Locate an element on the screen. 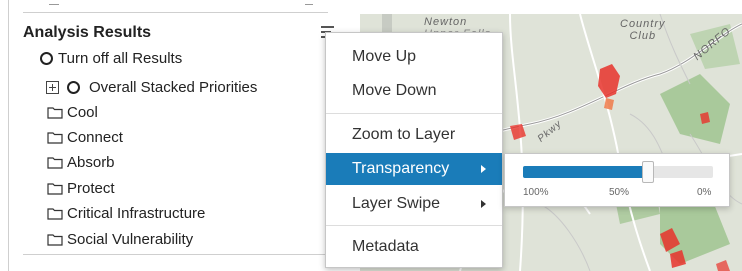  tree-item-protect: Protect is located at coordinates (81, 188).